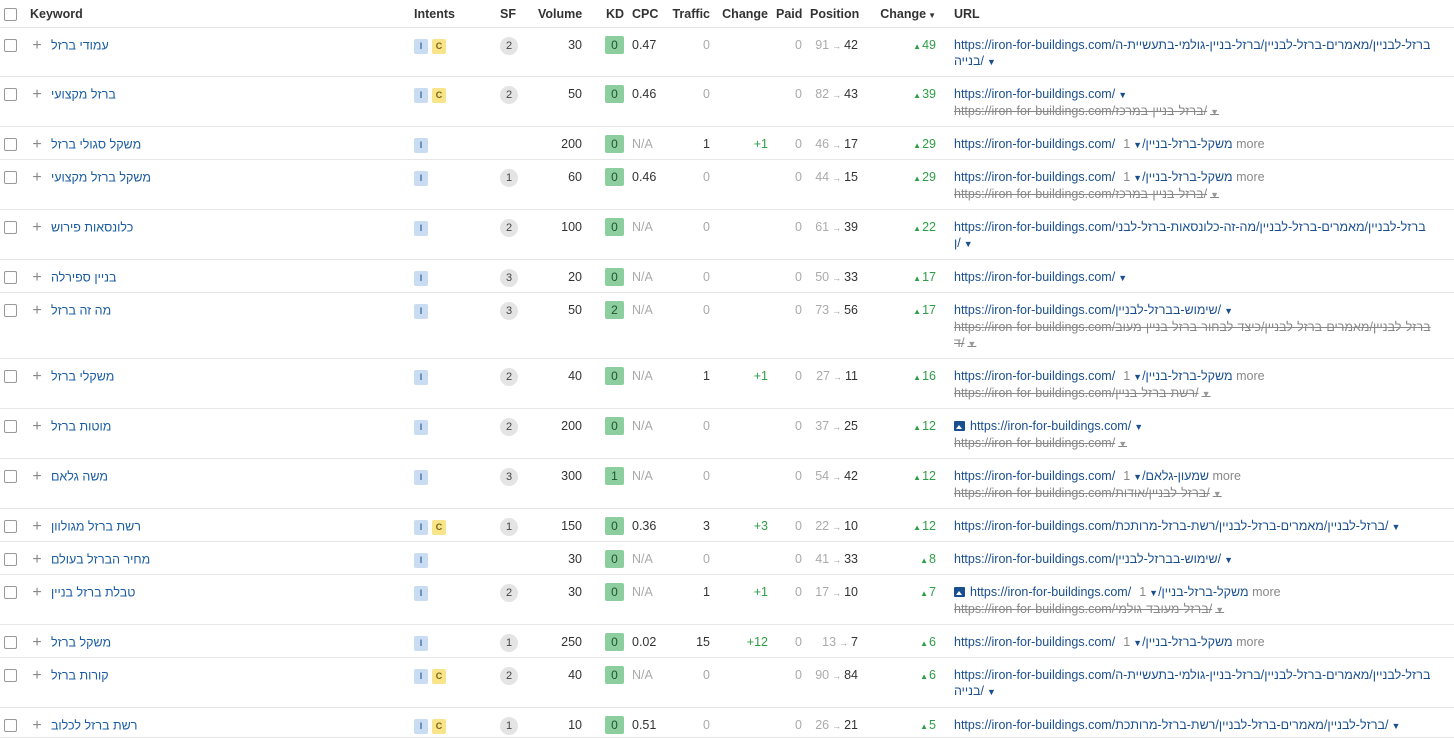 The width and height of the screenshot is (1454, 738). Describe the element at coordinates (101, 178) in the screenshot. I see `keyword-link: משקל ברזל מקצועי` at that location.